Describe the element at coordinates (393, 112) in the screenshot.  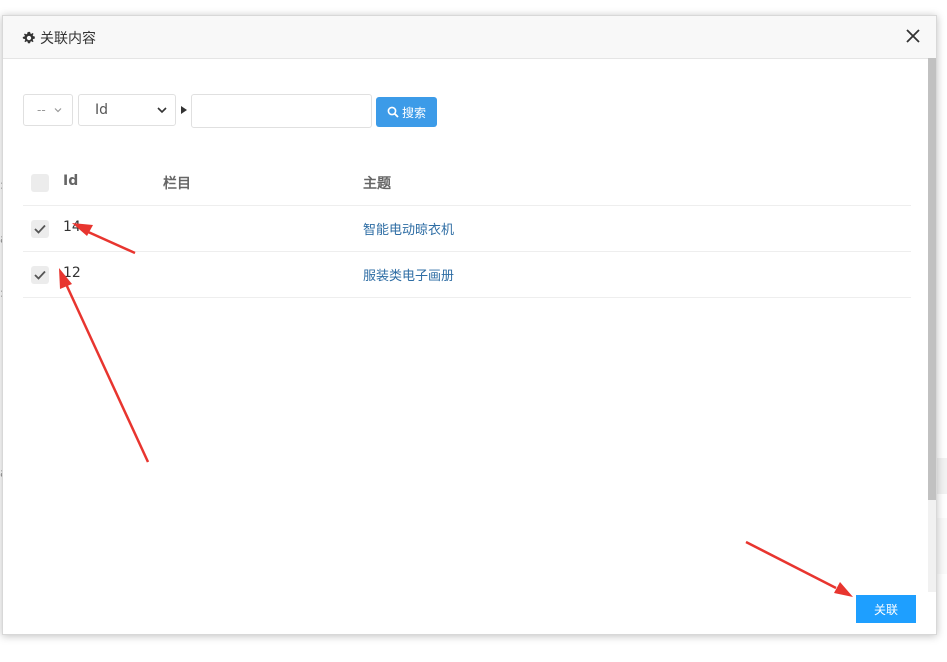
I see `search-icon` at that location.